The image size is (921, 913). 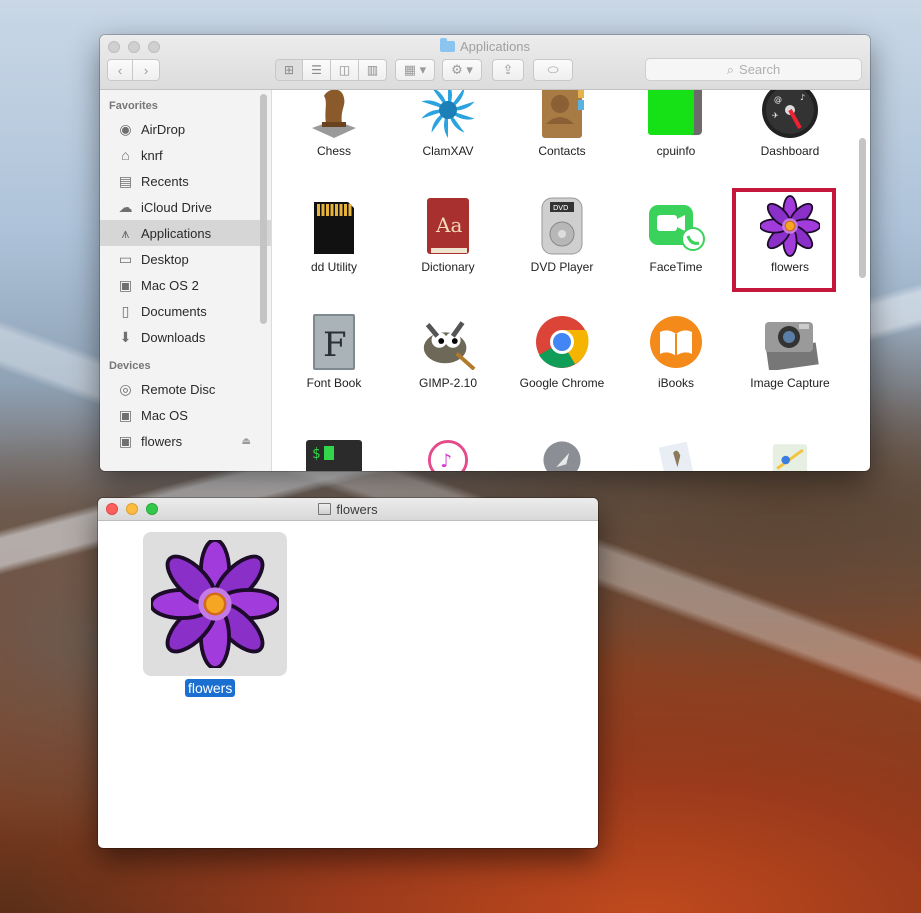 I want to click on applications-icon: ⩚, so click(x=125, y=232).